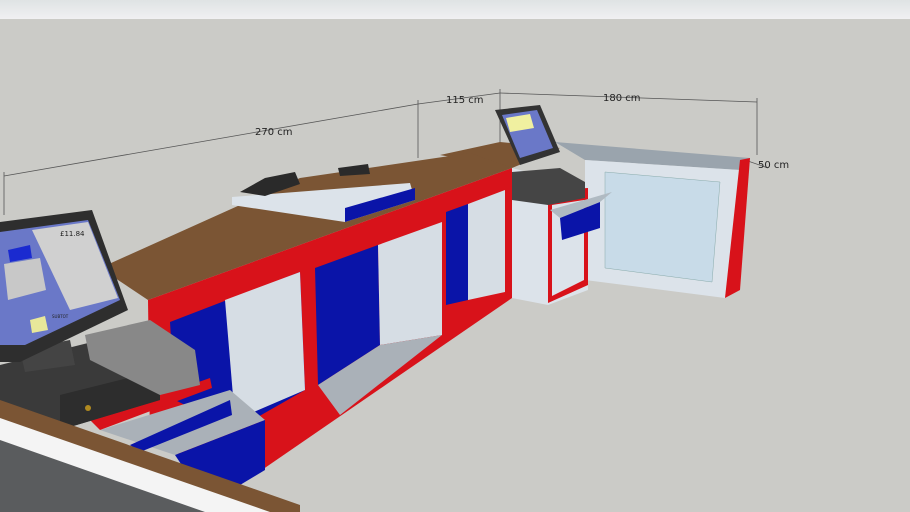  I want to click on sky, so click(455, 9).